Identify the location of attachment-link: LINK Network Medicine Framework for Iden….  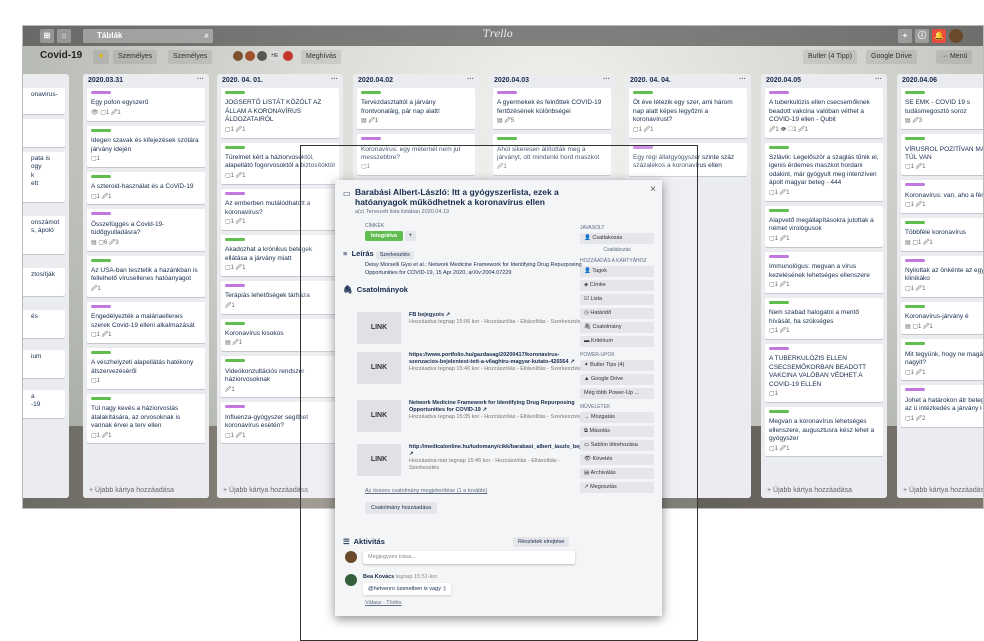
(469, 419).